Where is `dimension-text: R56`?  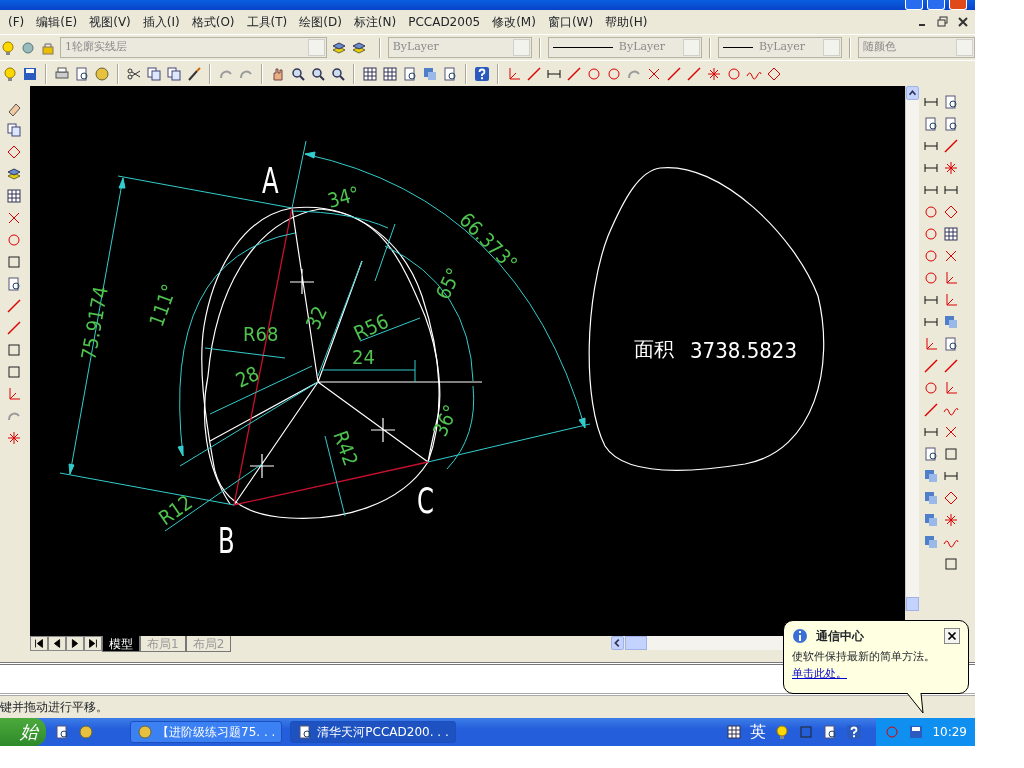 dimension-text: R56 is located at coordinates (371, 327).